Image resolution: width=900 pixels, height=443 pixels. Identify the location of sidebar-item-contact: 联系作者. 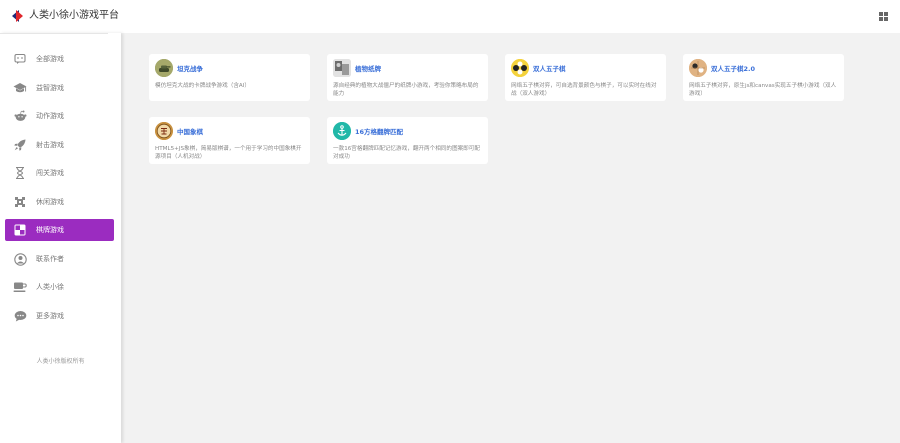
(59, 259).